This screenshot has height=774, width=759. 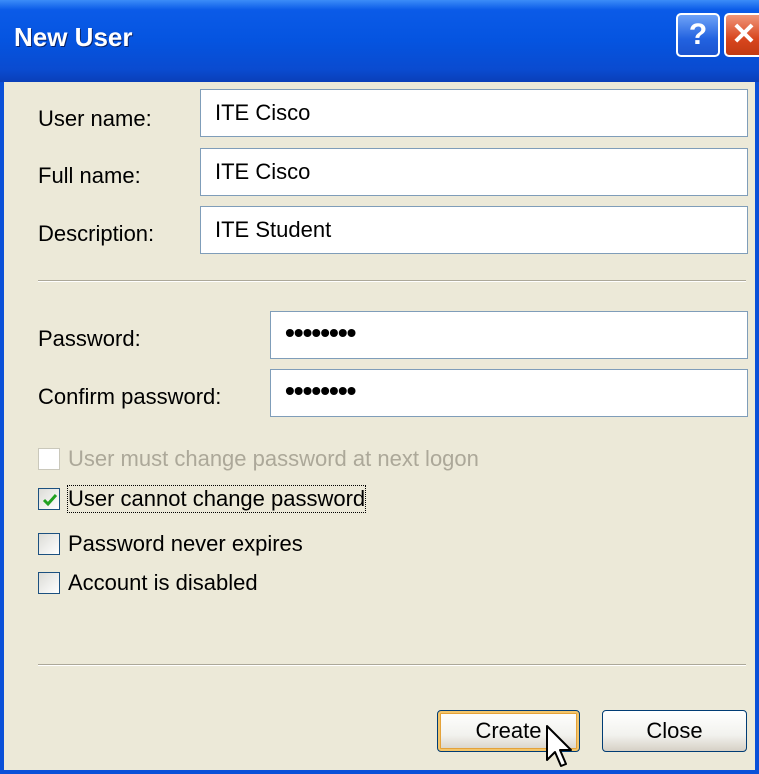 I want to click on mouse-pointer-icon, so click(x=559, y=746).